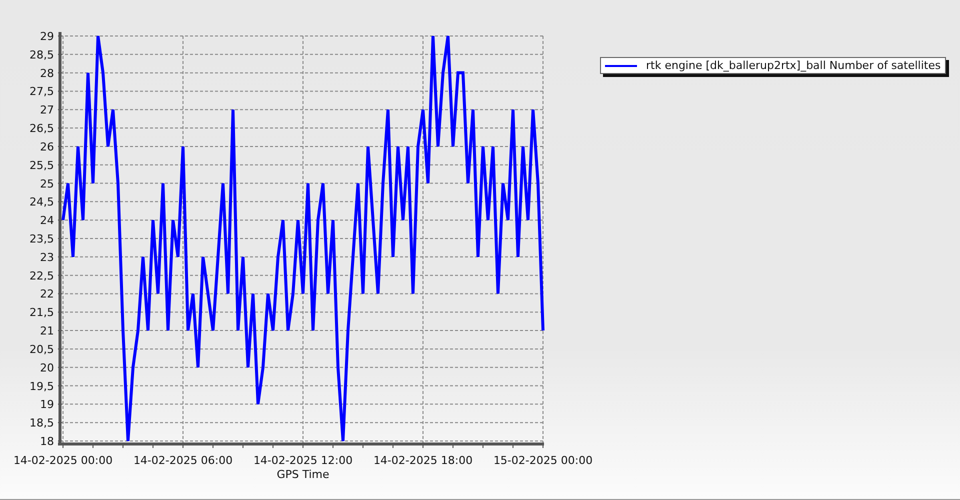 The image size is (960, 500). Describe the element at coordinates (47, 73) in the screenshot. I see `tick-label: 28` at that location.